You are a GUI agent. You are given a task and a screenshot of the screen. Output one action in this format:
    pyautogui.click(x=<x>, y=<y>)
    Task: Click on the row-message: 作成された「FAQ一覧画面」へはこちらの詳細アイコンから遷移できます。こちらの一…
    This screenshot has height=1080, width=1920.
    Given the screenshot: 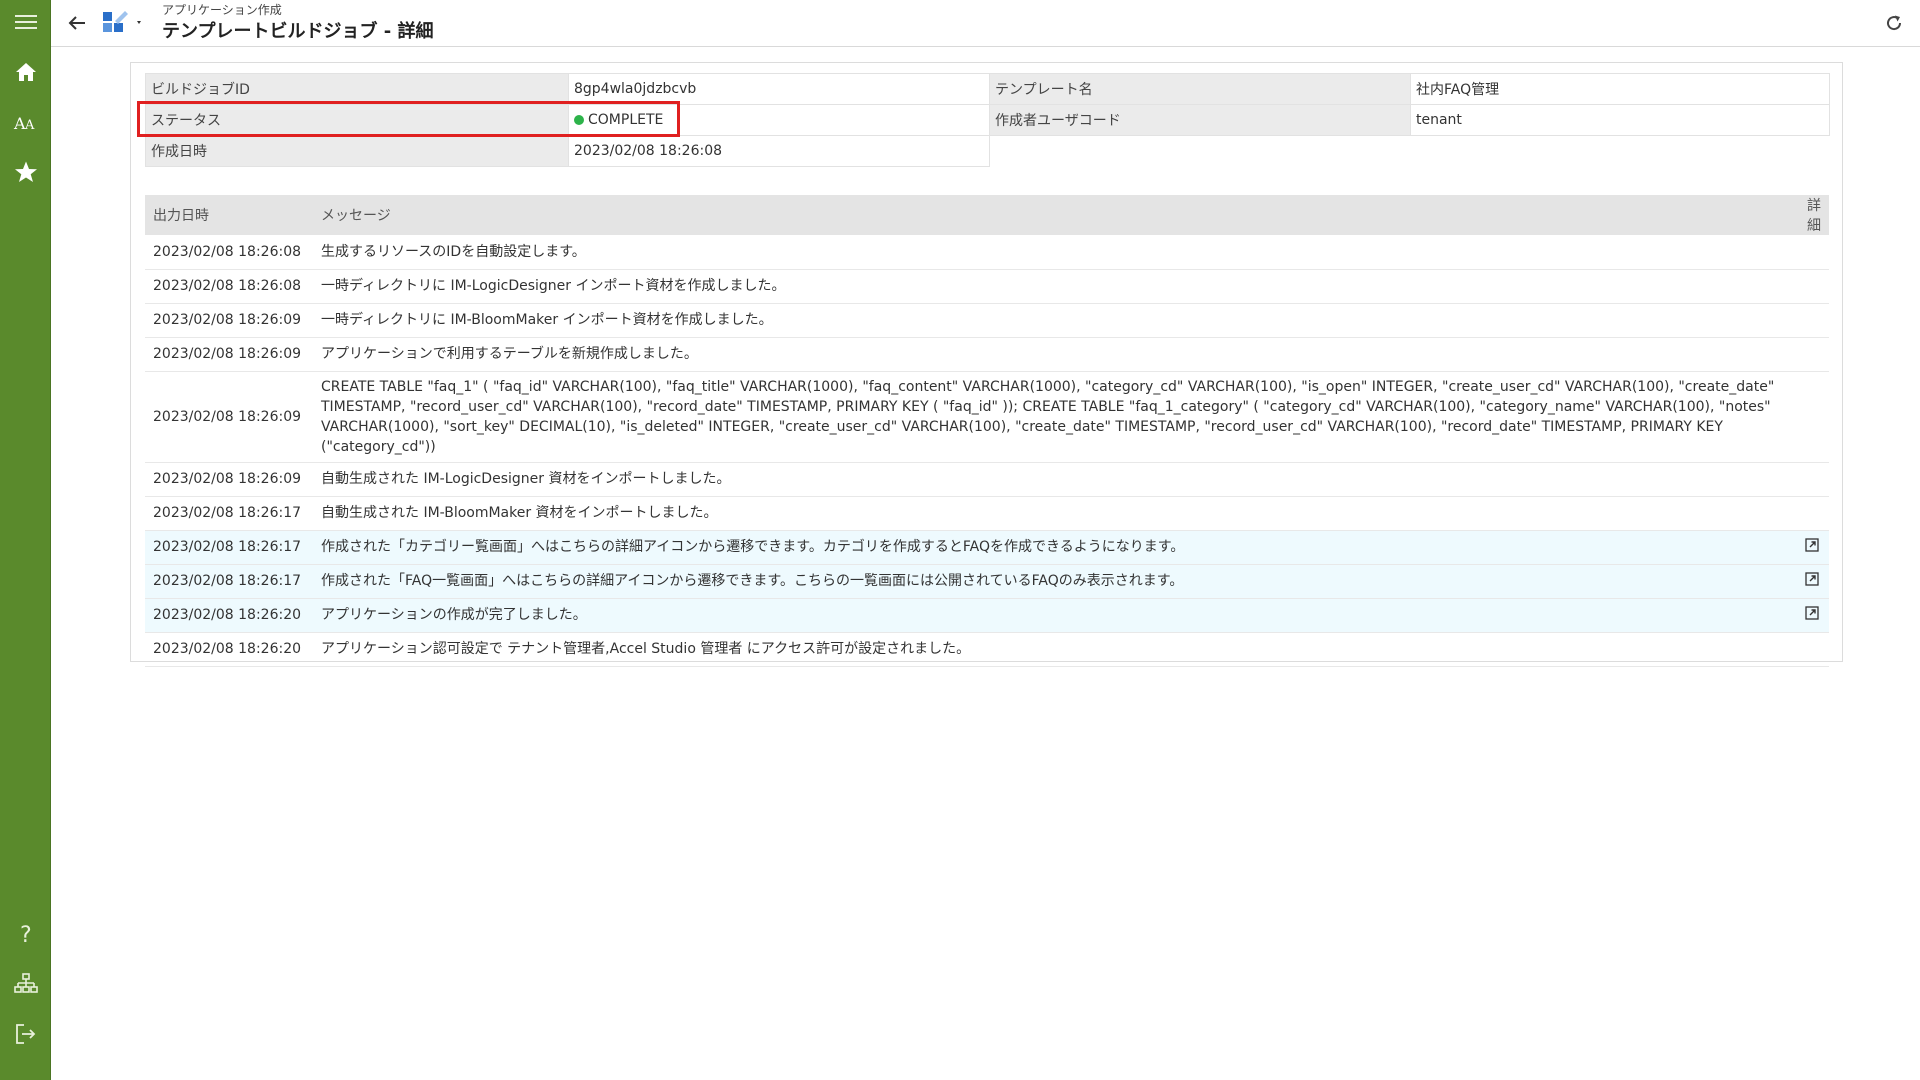 What is the action you would take?
    pyautogui.click(x=1051, y=581)
    